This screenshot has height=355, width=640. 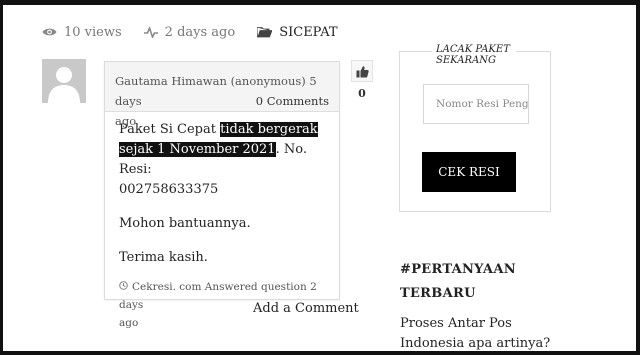 I want to click on sidebar-heading: #PERTANYAAN TERBARU, so click(x=458, y=281).